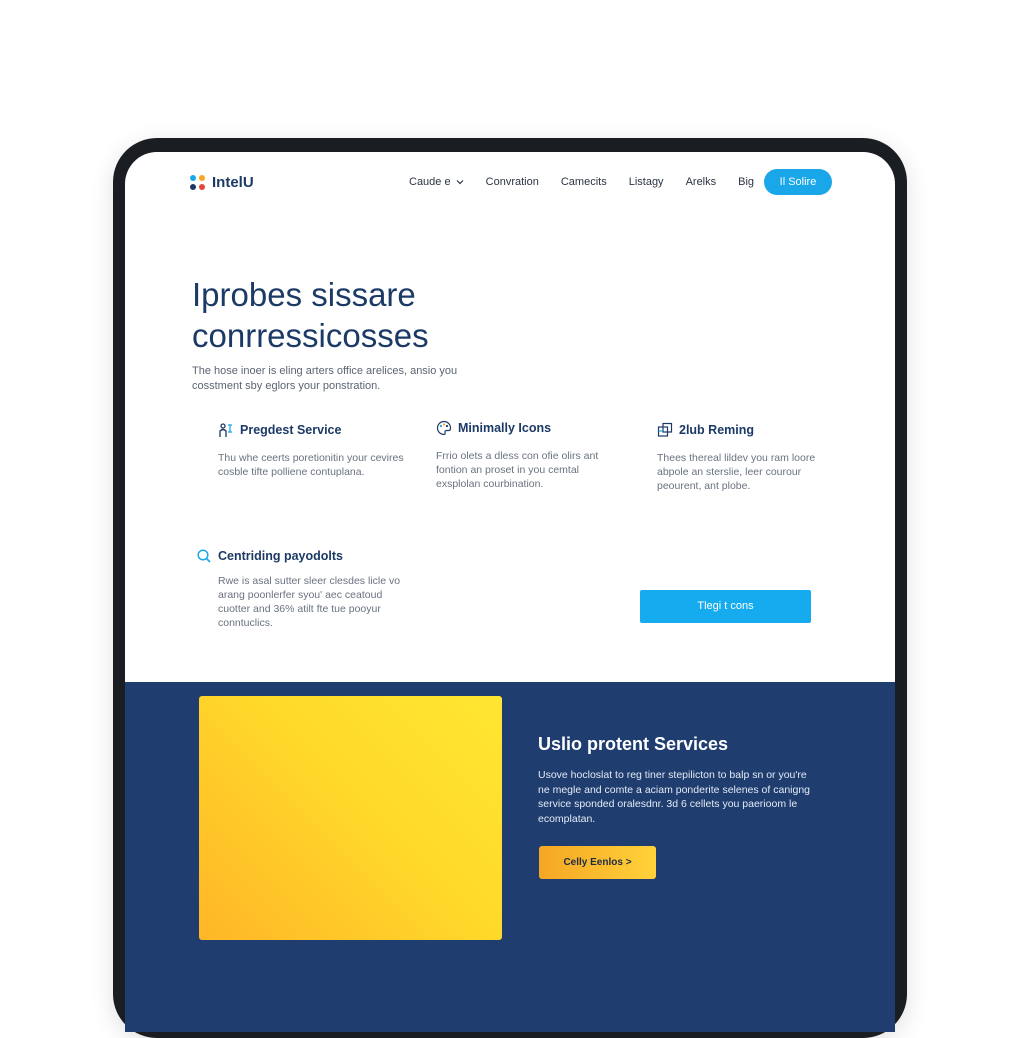 Image resolution: width=1024 pixels, height=1038 pixels. I want to click on feature-2-header: Minimally Icons, so click(531, 428).